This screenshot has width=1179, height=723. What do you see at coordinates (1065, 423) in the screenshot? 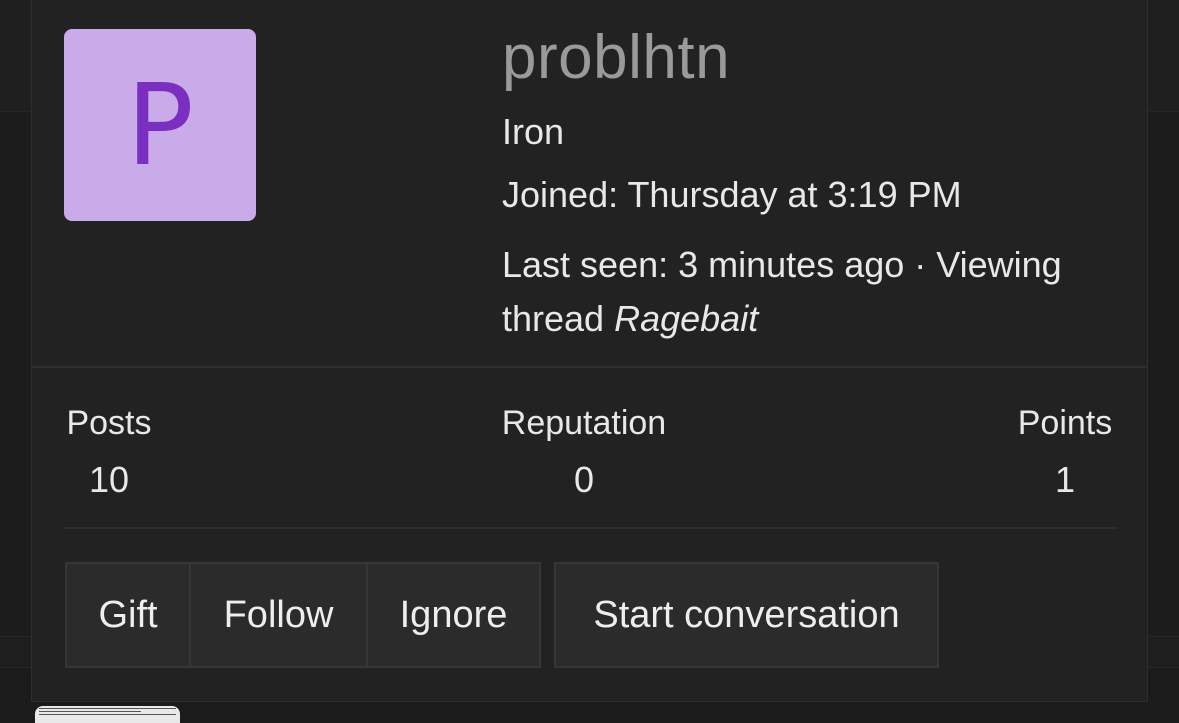
I see `points-label: Points` at bounding box center [1065, 423].